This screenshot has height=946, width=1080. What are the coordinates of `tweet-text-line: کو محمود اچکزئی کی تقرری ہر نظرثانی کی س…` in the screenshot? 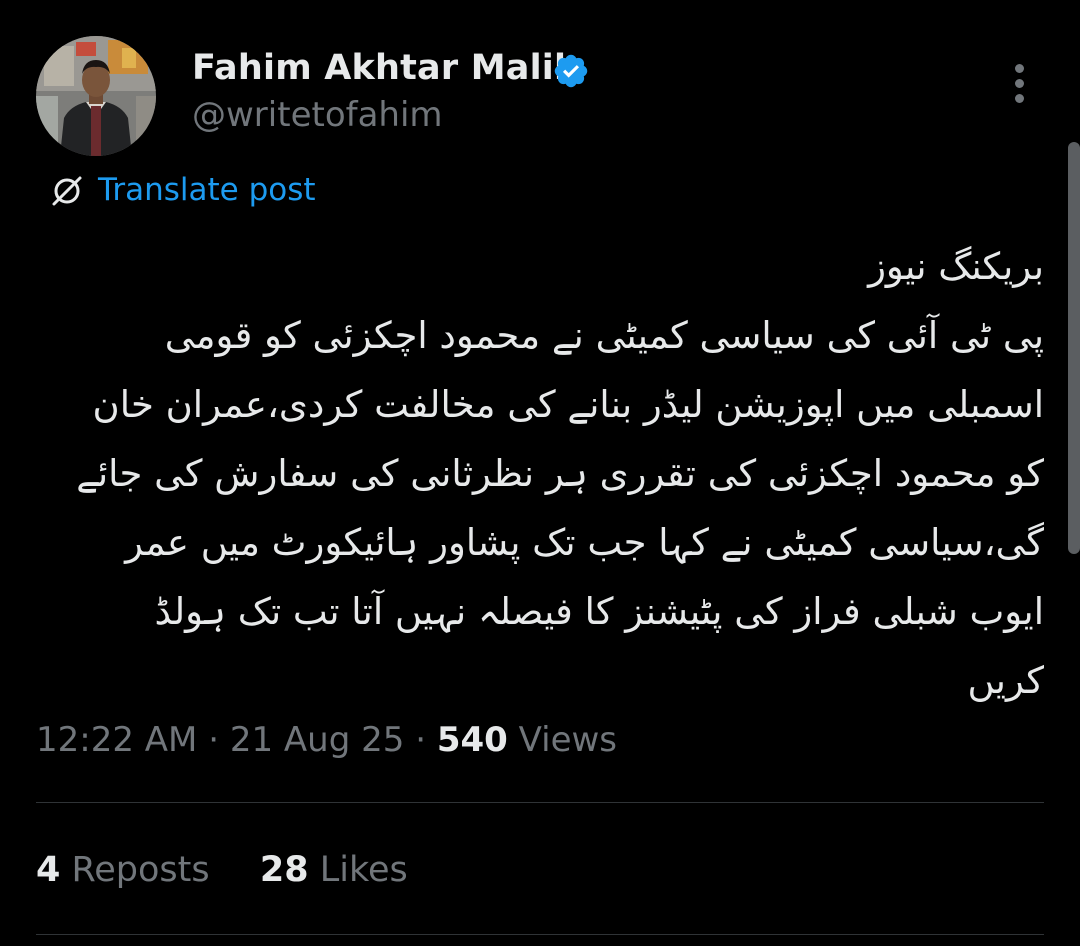 It's located at (560, 473).